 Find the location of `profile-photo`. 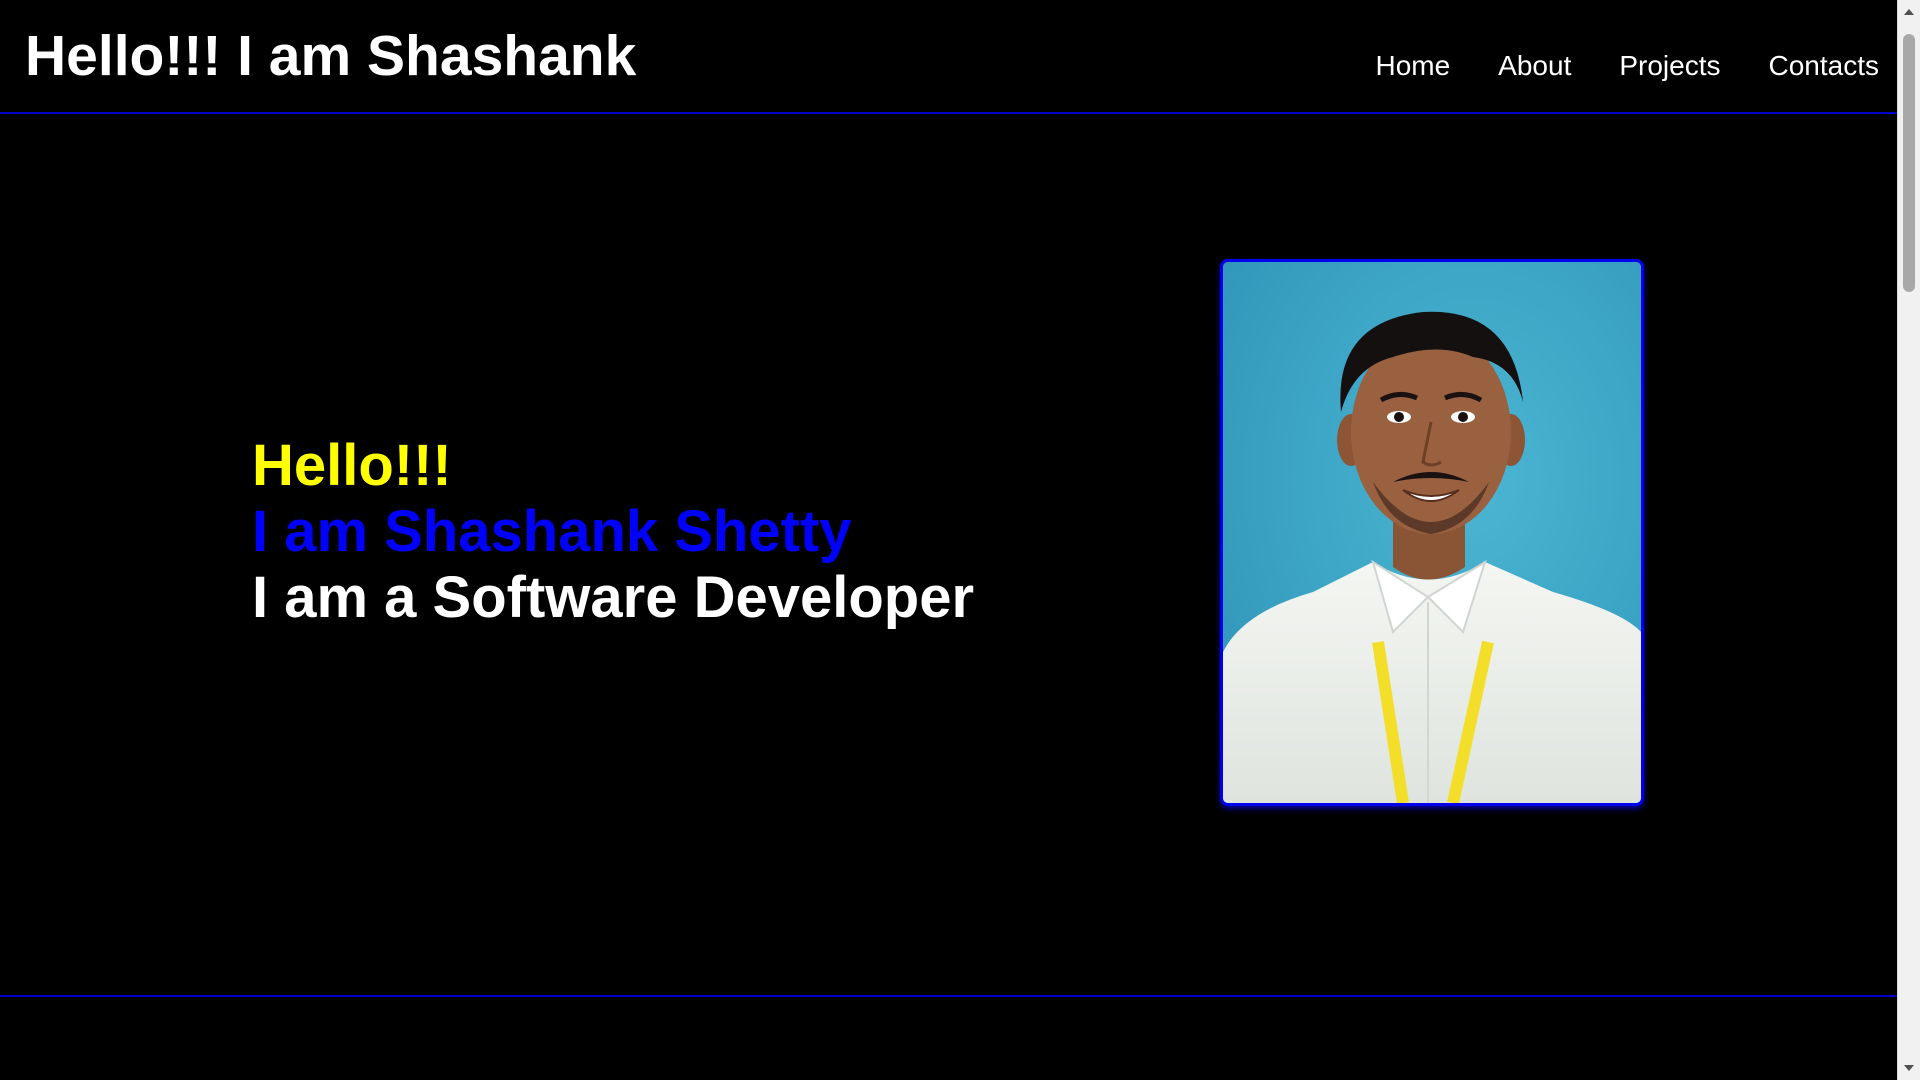

profile-photo is located at coordinates (1432, 532).